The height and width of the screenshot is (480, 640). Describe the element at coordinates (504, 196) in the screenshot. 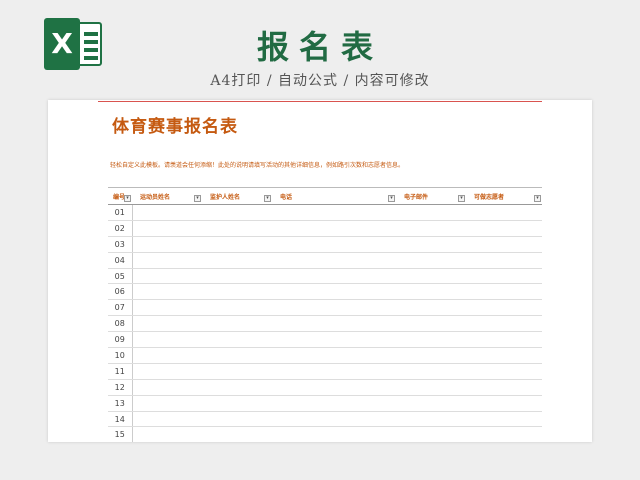

I see `column-header-volunteer: 可做志愿者 ▾` at that location.